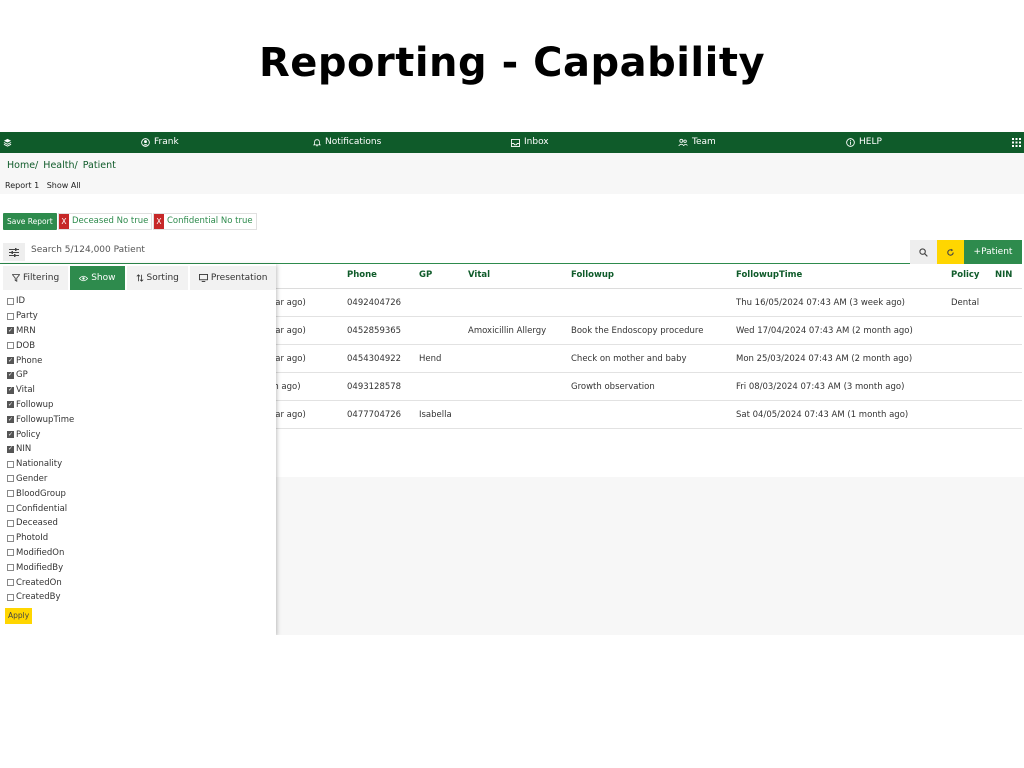  I want to click on column-option-mrn: ✓ MRN, so click(40, 331).